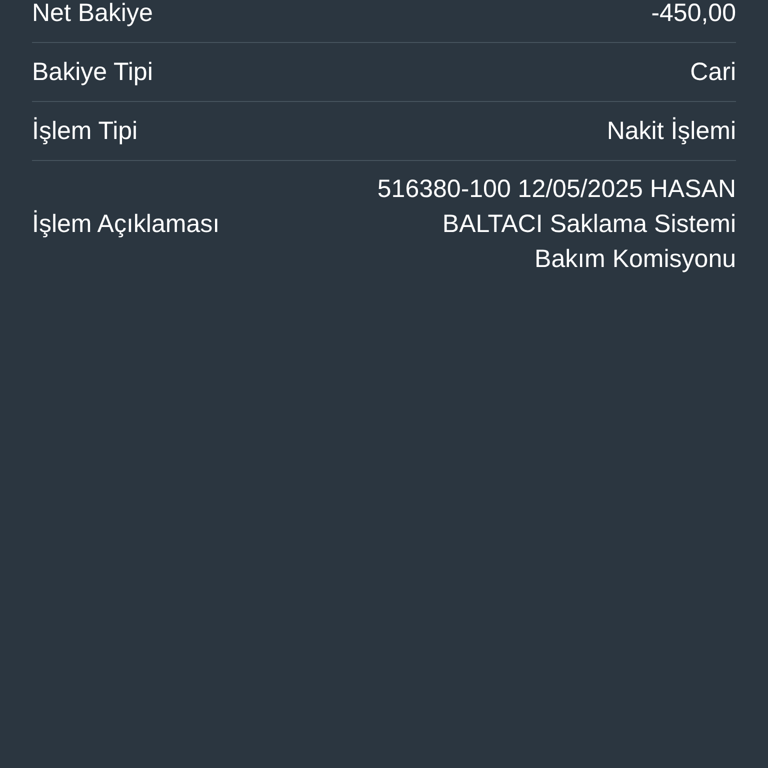  Describe the element at coordinates (671, 131) in the screenshot. I see `detail-value: Nakit İşlemi` at that location.